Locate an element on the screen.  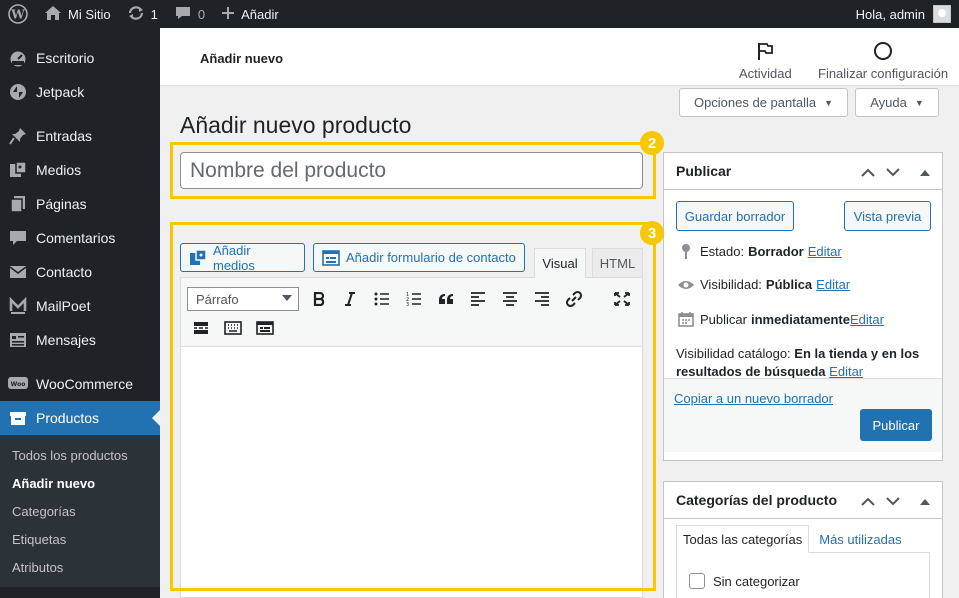
publish-button: Publicar is located at coordinates (896, 425).